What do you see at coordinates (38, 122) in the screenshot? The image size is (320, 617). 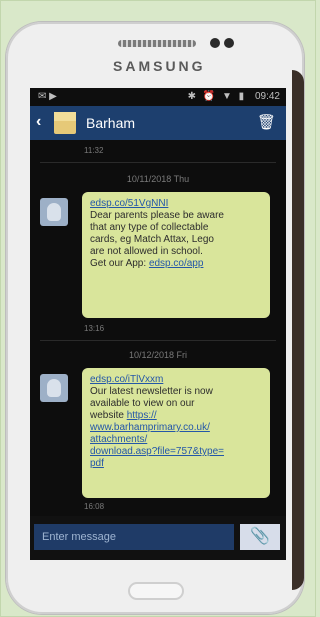 I see `back-icon: ‹` at bounding box center [38, 122].